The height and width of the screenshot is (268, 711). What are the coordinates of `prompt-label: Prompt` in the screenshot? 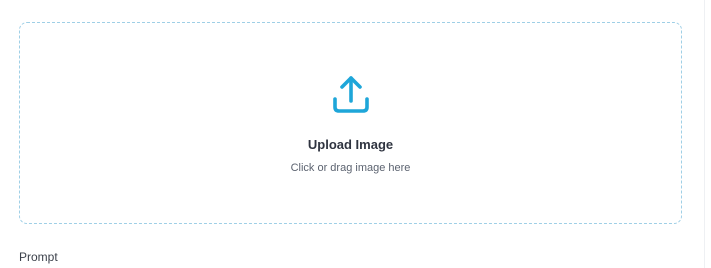 It's located at (38, 257).